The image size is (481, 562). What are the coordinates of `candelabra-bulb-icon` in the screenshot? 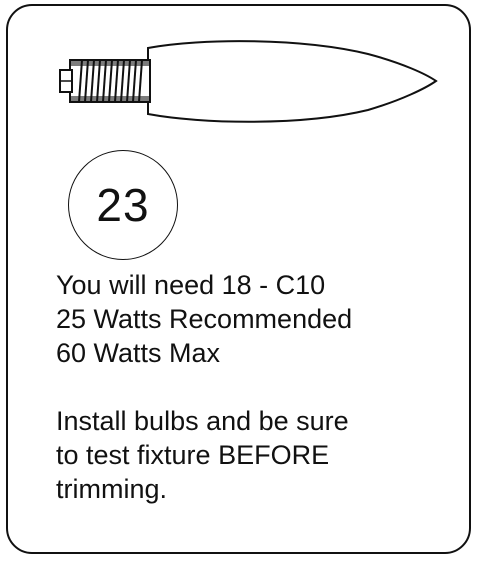 It's located at (248, 81).